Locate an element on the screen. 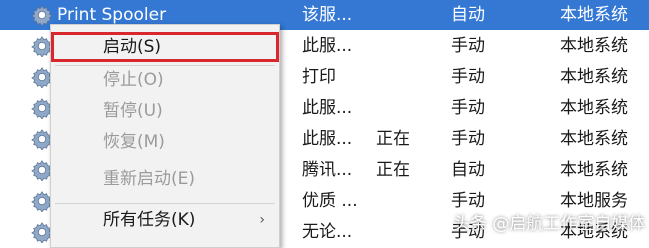 The width and height of the screenshot is (649, 248). service-name: Print Spooler is located at coordinates (112, 15).